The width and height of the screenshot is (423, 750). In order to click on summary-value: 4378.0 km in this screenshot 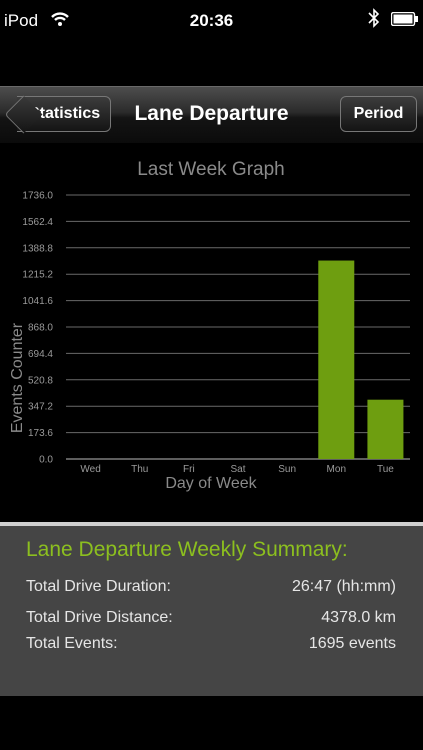, I will do `click(358, 617)`.